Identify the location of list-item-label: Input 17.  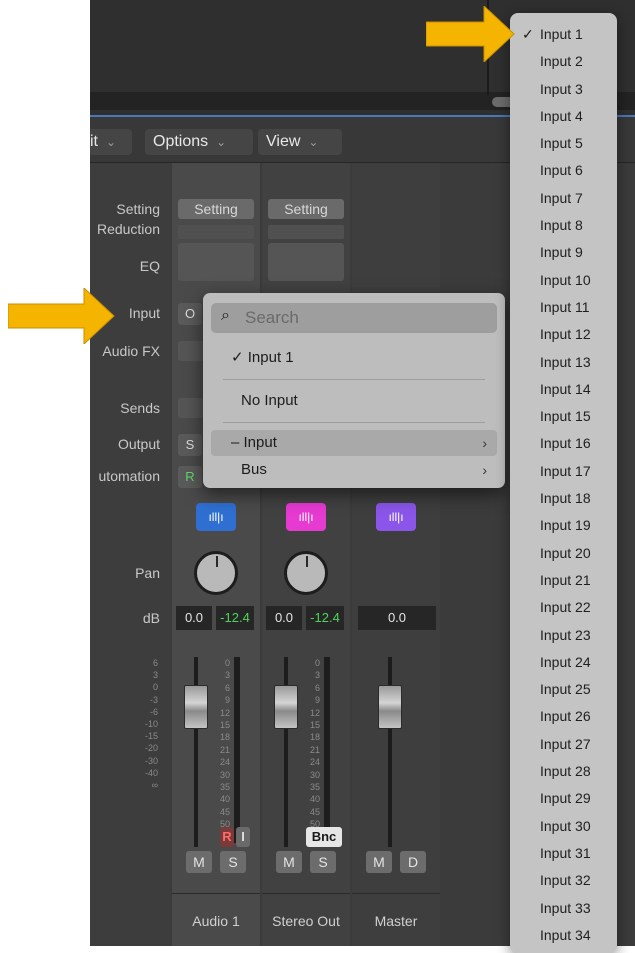
(565, 470).